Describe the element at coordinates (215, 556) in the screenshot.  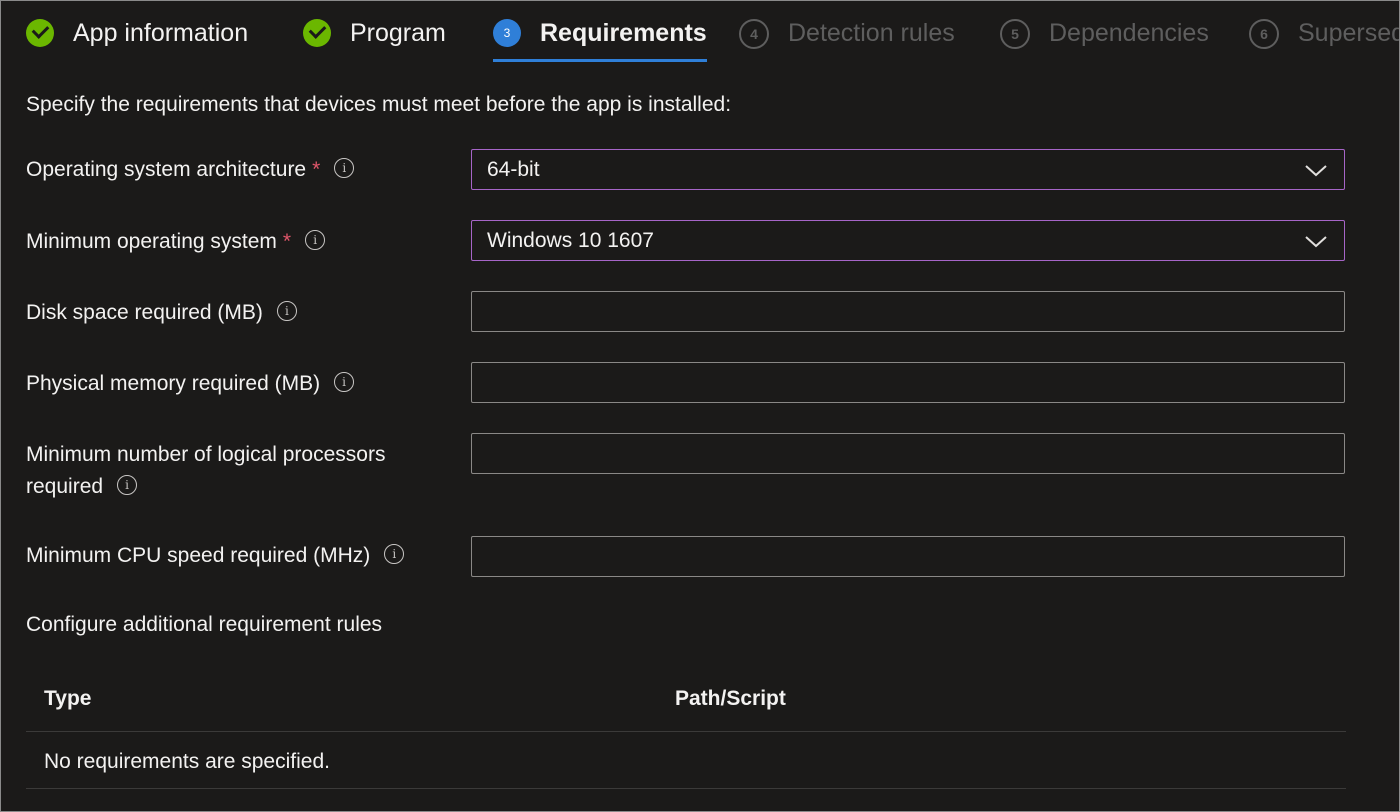
I see `cpu-speed-label: Minimum CPU speed required (MHz) i` at that location.